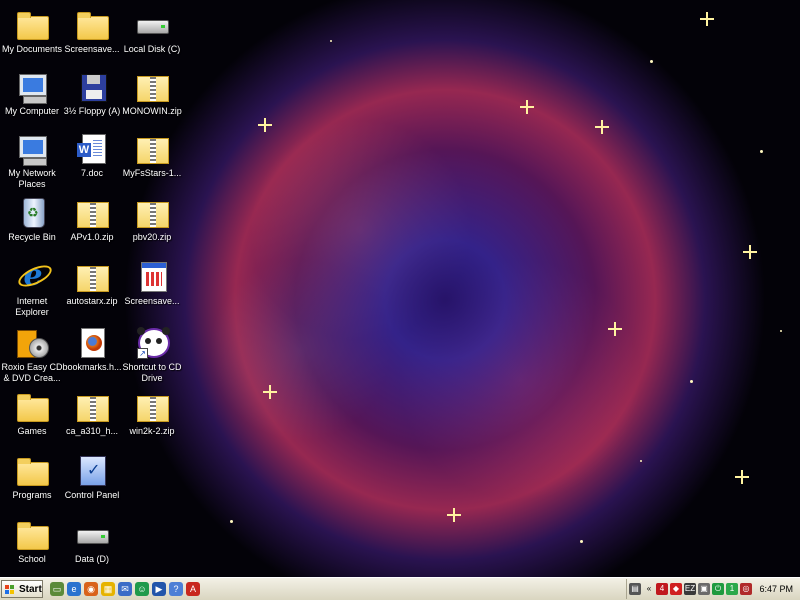  I want to click on drive-icon, so click(92, 535).